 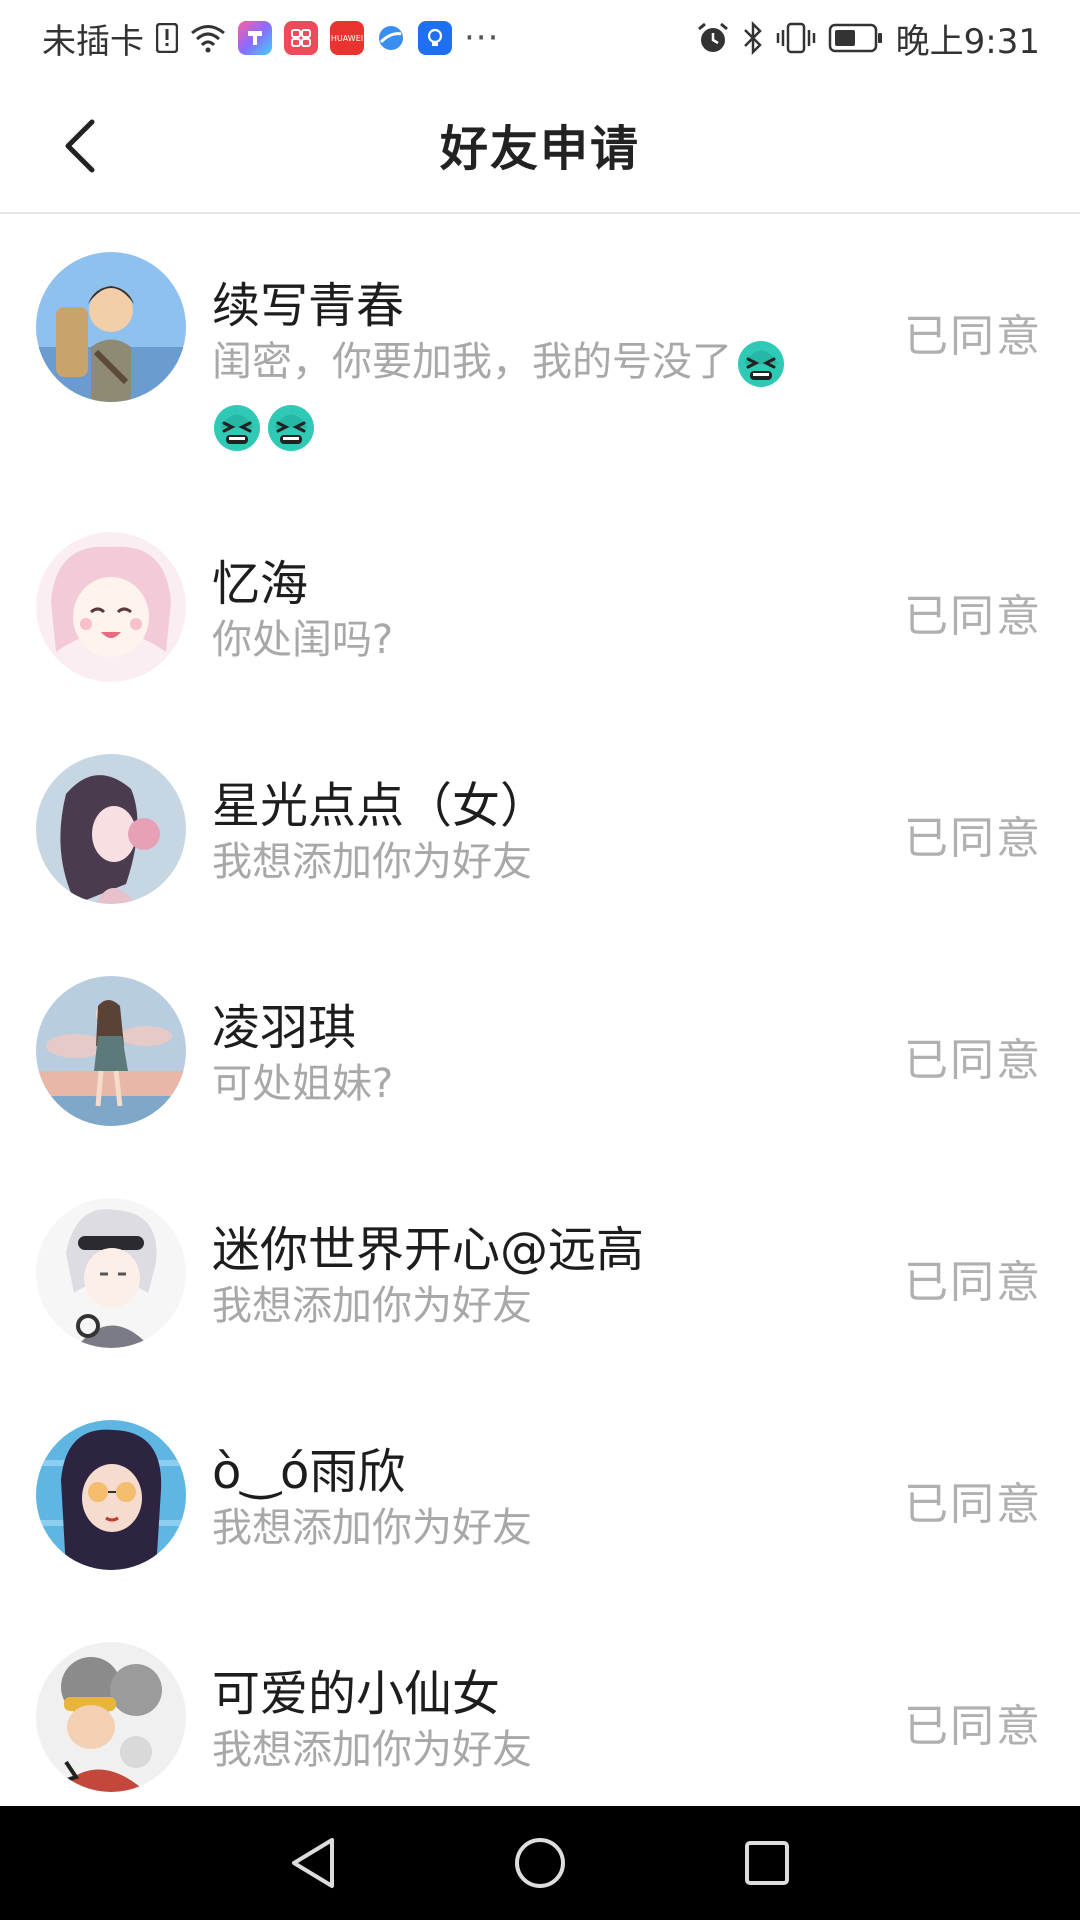 I want to click on request-name: 迷你世界开心@远高, so click(x=428, y=1250).